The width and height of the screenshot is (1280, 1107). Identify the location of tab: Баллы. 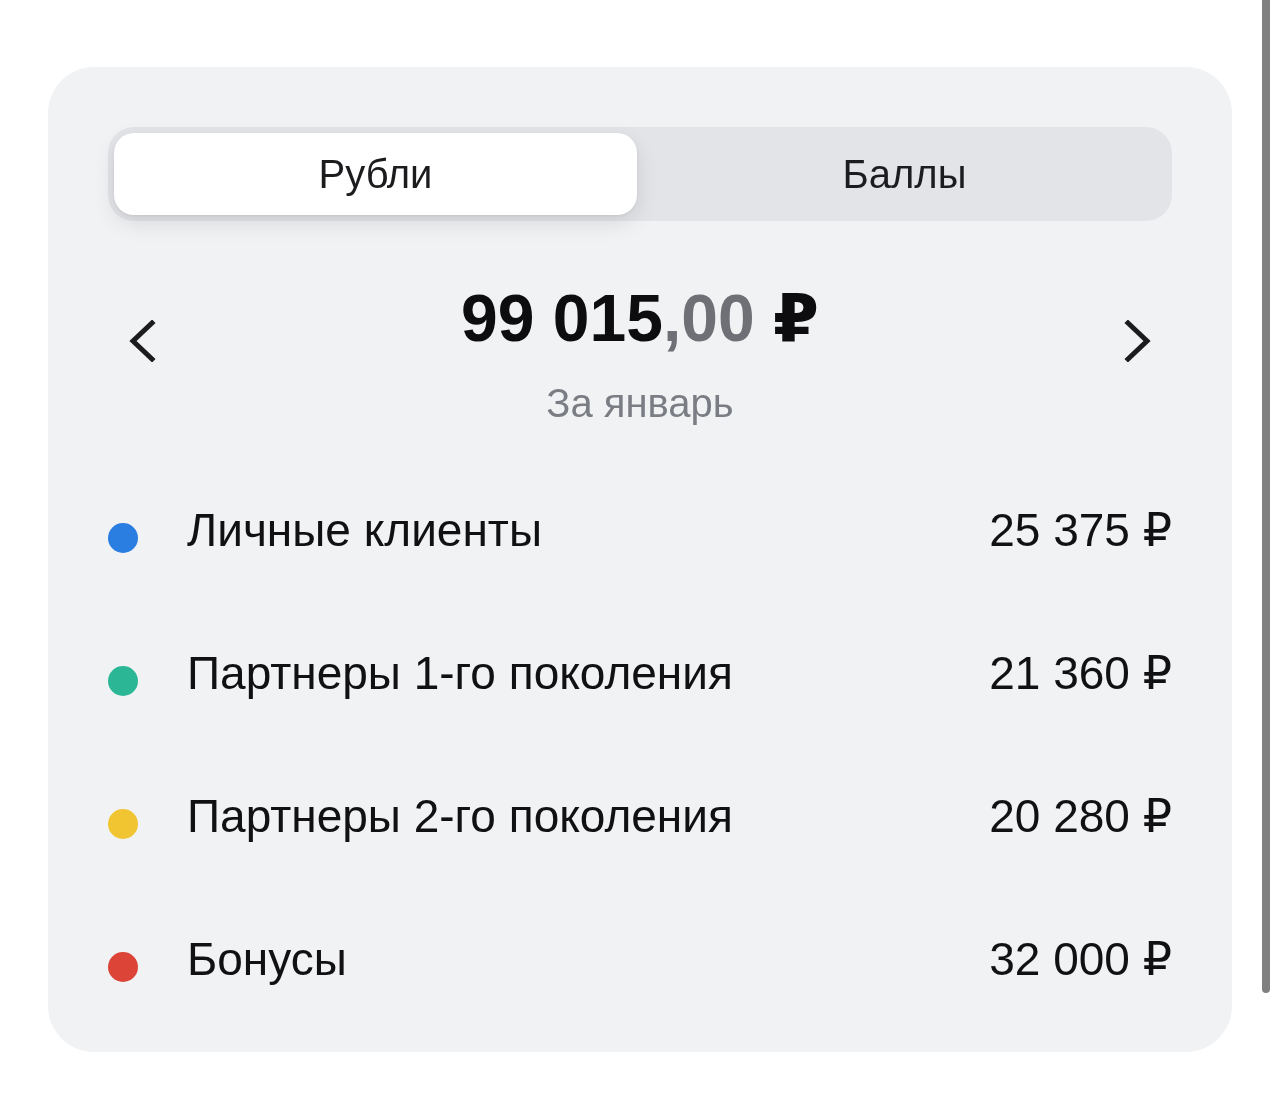
(904, 174).